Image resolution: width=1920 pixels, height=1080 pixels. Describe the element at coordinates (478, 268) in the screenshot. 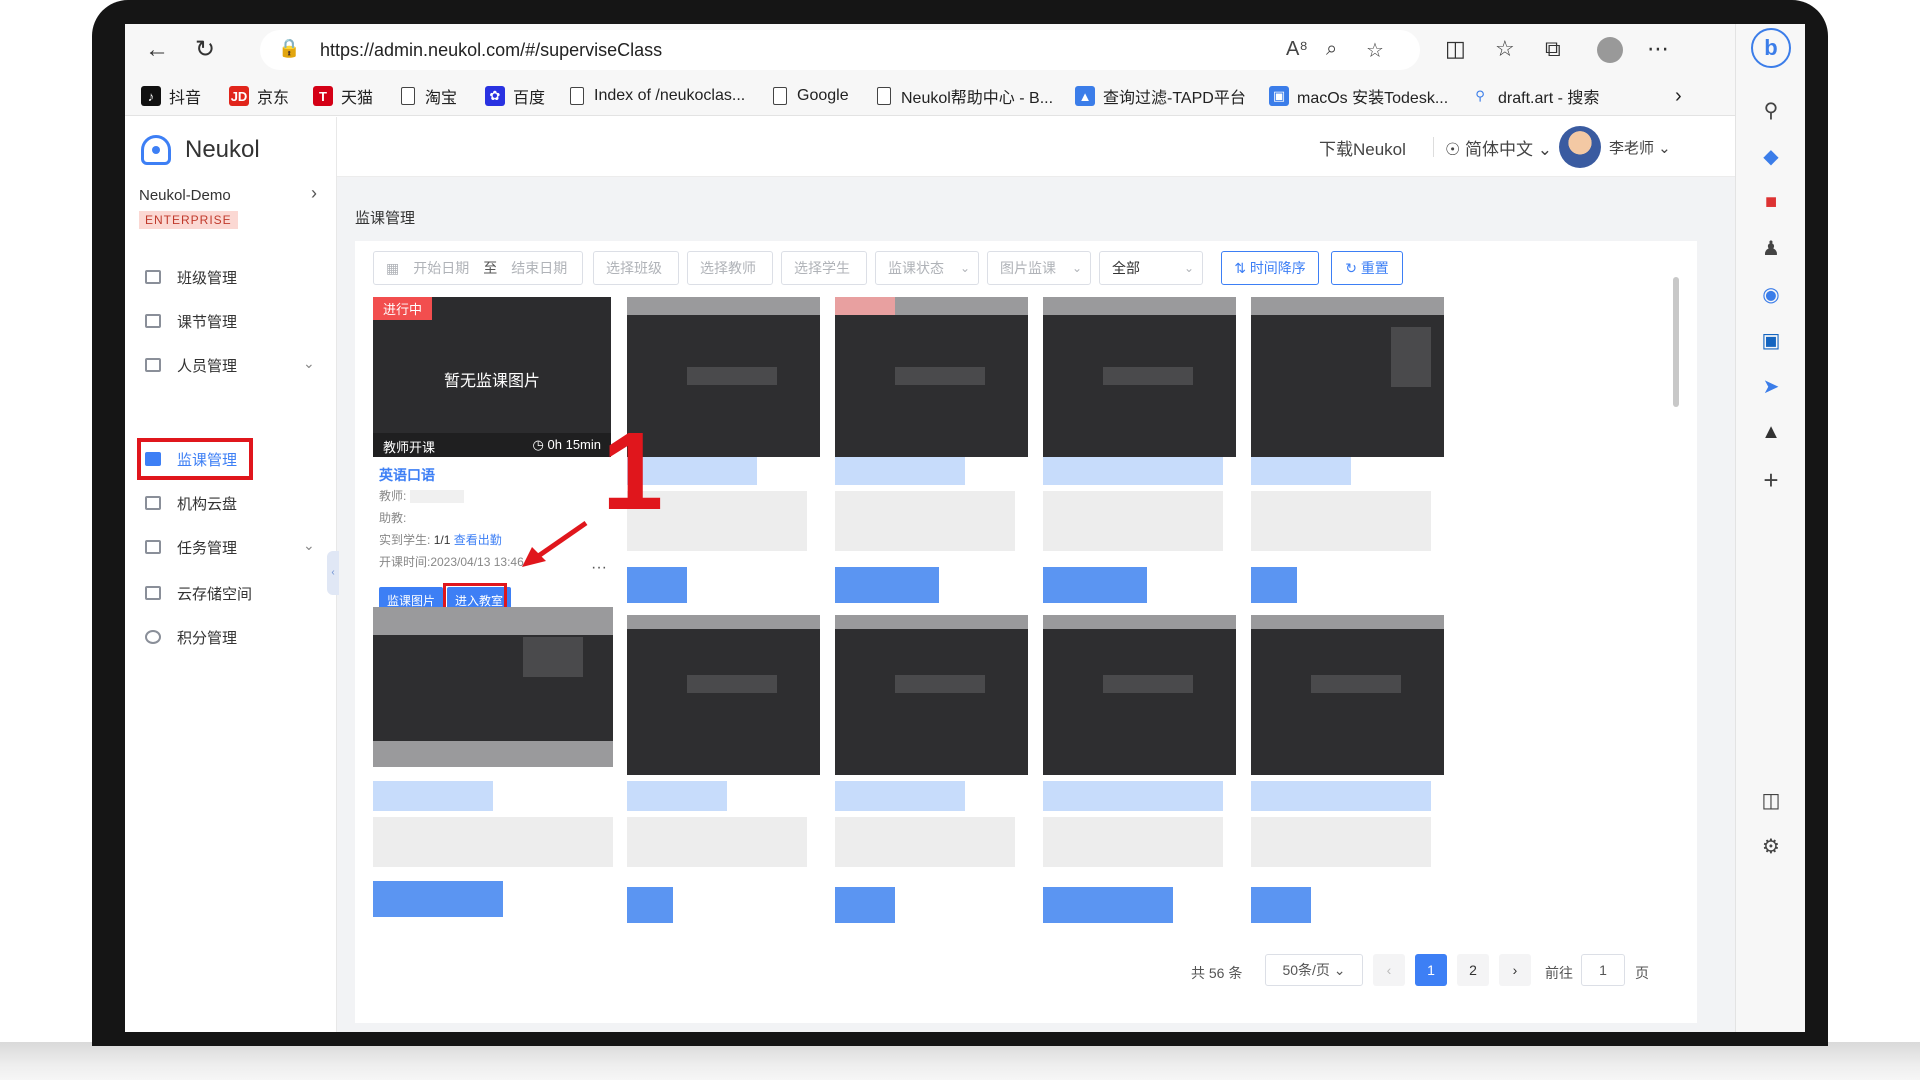

I see `date-range-picker: ▦ 开始日期 至 结束日期` at that location.